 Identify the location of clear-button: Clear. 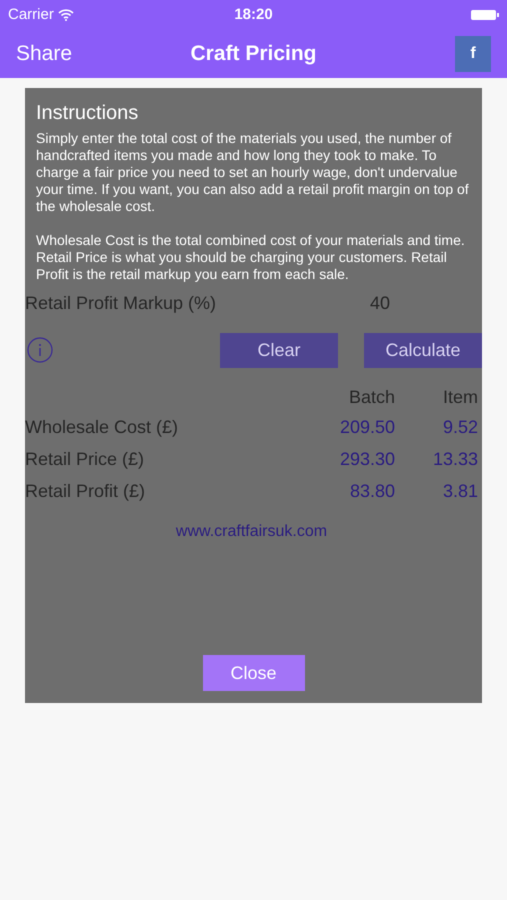
(279, 350).